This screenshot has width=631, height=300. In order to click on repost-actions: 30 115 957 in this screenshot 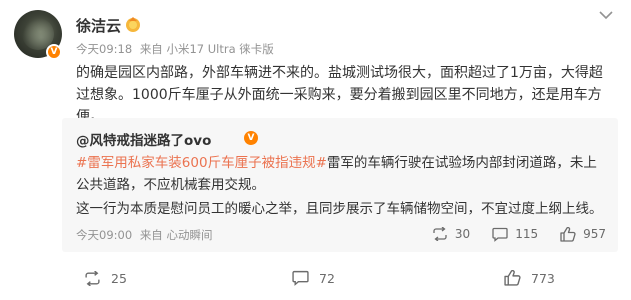, I will do `click(508, 234)`.